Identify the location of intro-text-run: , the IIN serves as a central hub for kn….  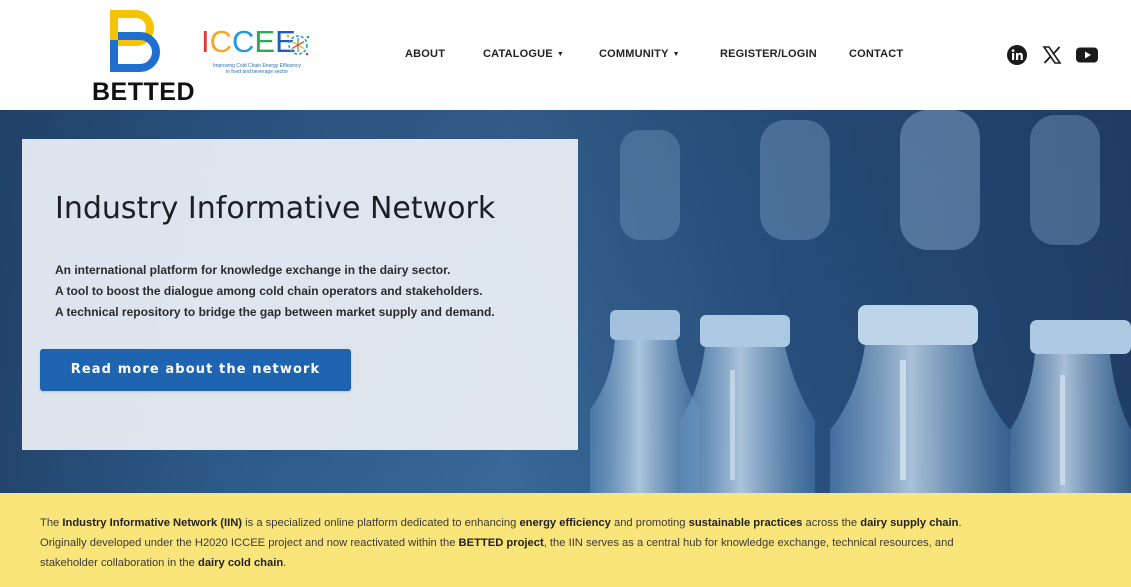
(748, 543).